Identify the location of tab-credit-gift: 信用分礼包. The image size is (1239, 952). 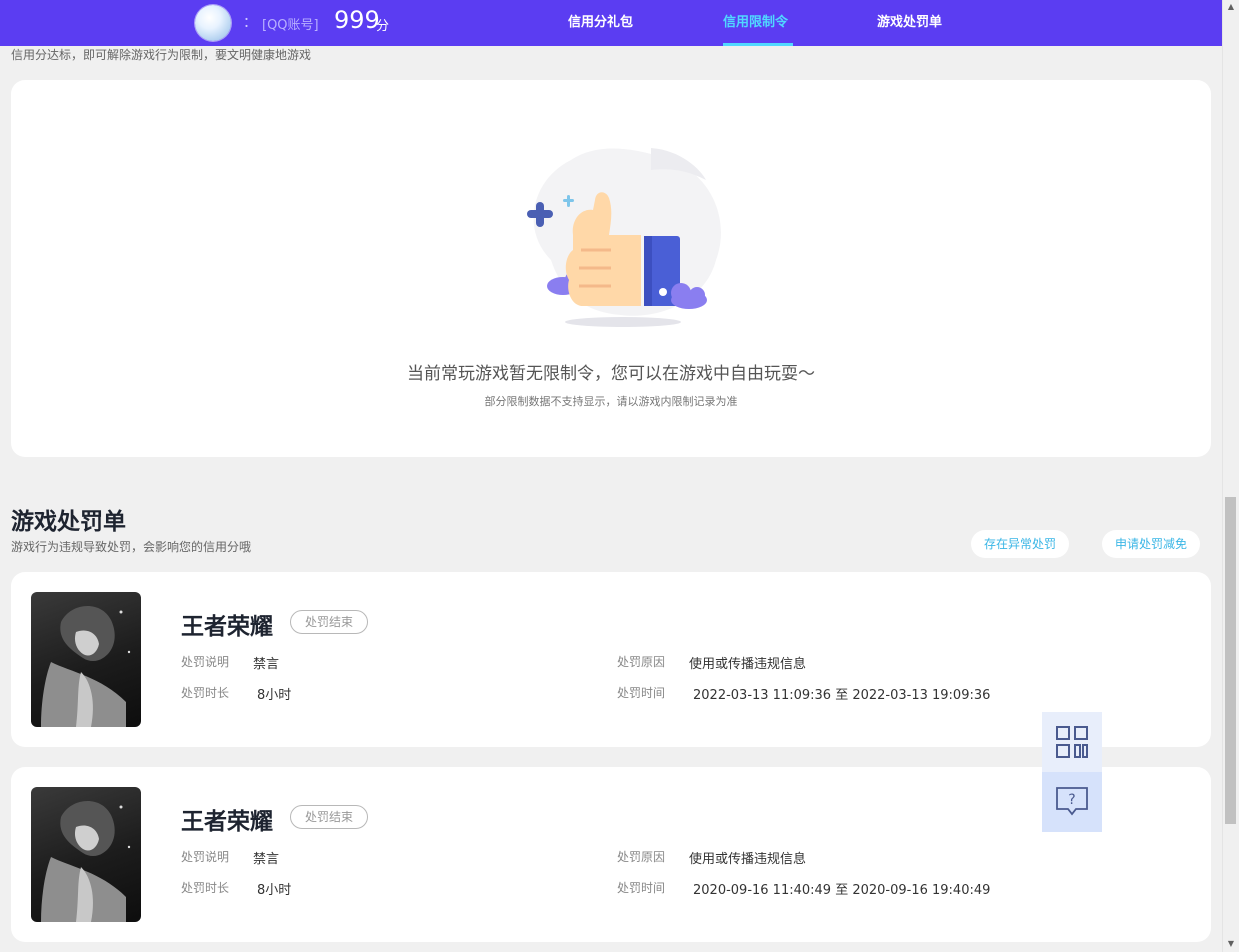
(600, 23).